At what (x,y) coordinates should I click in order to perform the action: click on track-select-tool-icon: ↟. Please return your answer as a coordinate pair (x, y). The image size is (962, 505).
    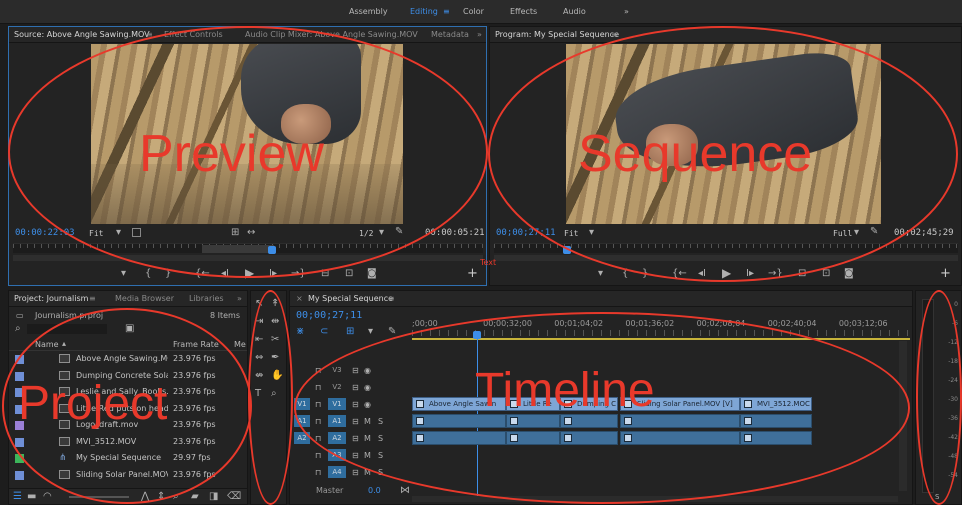
    Looking at the image, I should click on (275, 304).